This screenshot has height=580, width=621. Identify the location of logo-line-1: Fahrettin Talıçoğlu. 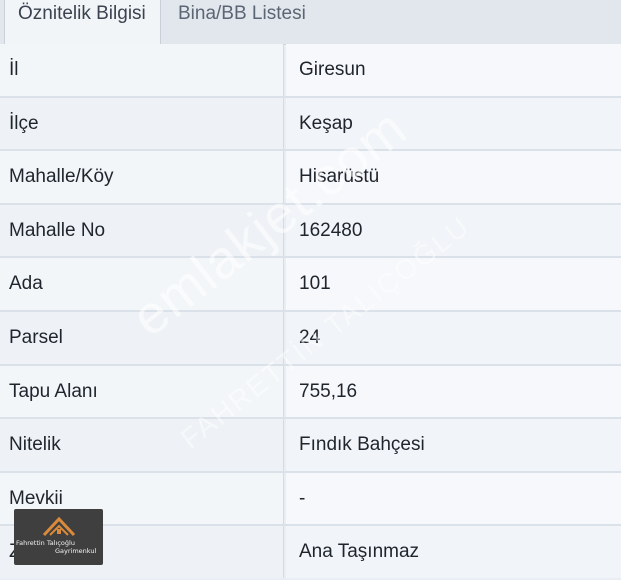
(45, 543).